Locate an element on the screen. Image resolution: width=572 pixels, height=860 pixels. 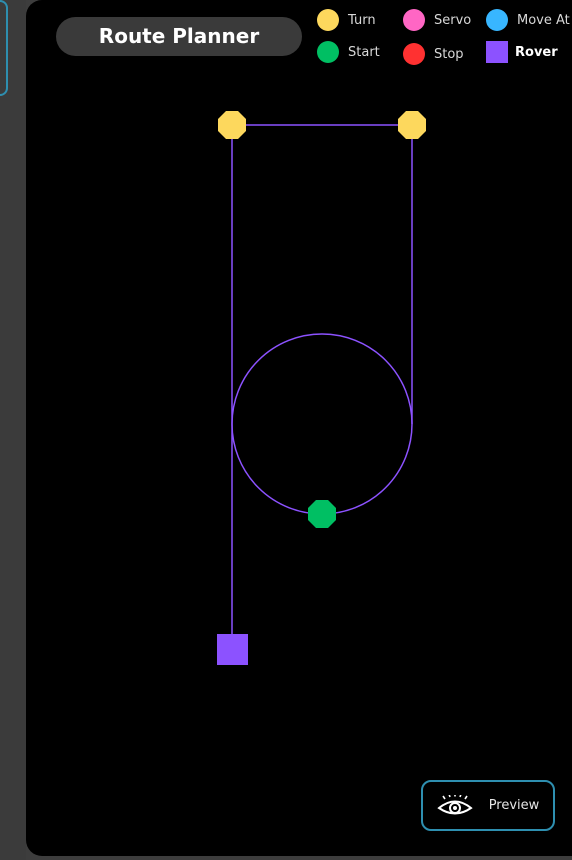
route-loop-circle is located at coordinates (322, 424).